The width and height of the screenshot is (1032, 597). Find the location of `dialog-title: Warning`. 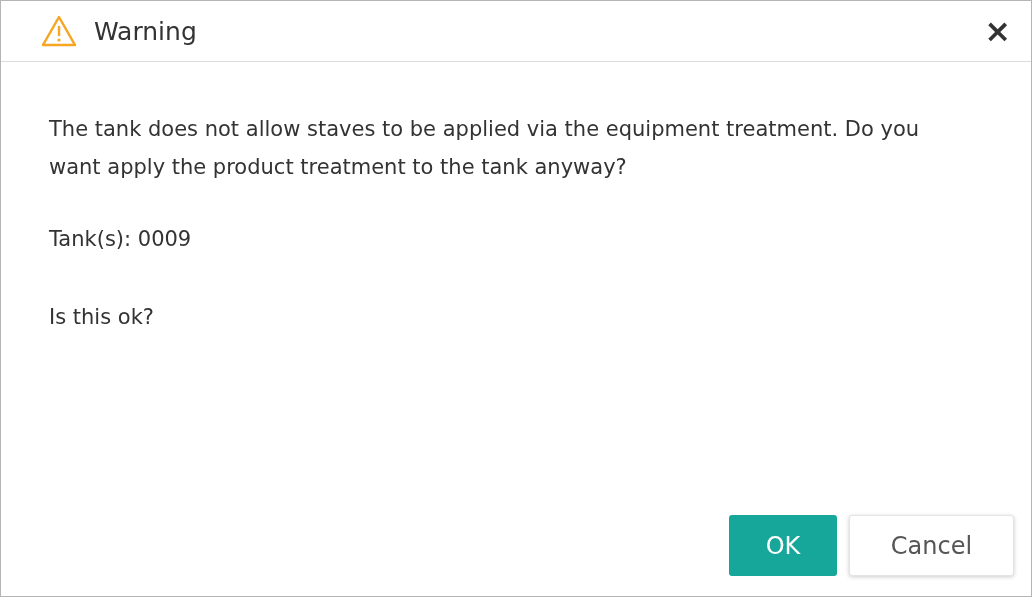

dialog-title: Warning is located at coordinates (145, 31).